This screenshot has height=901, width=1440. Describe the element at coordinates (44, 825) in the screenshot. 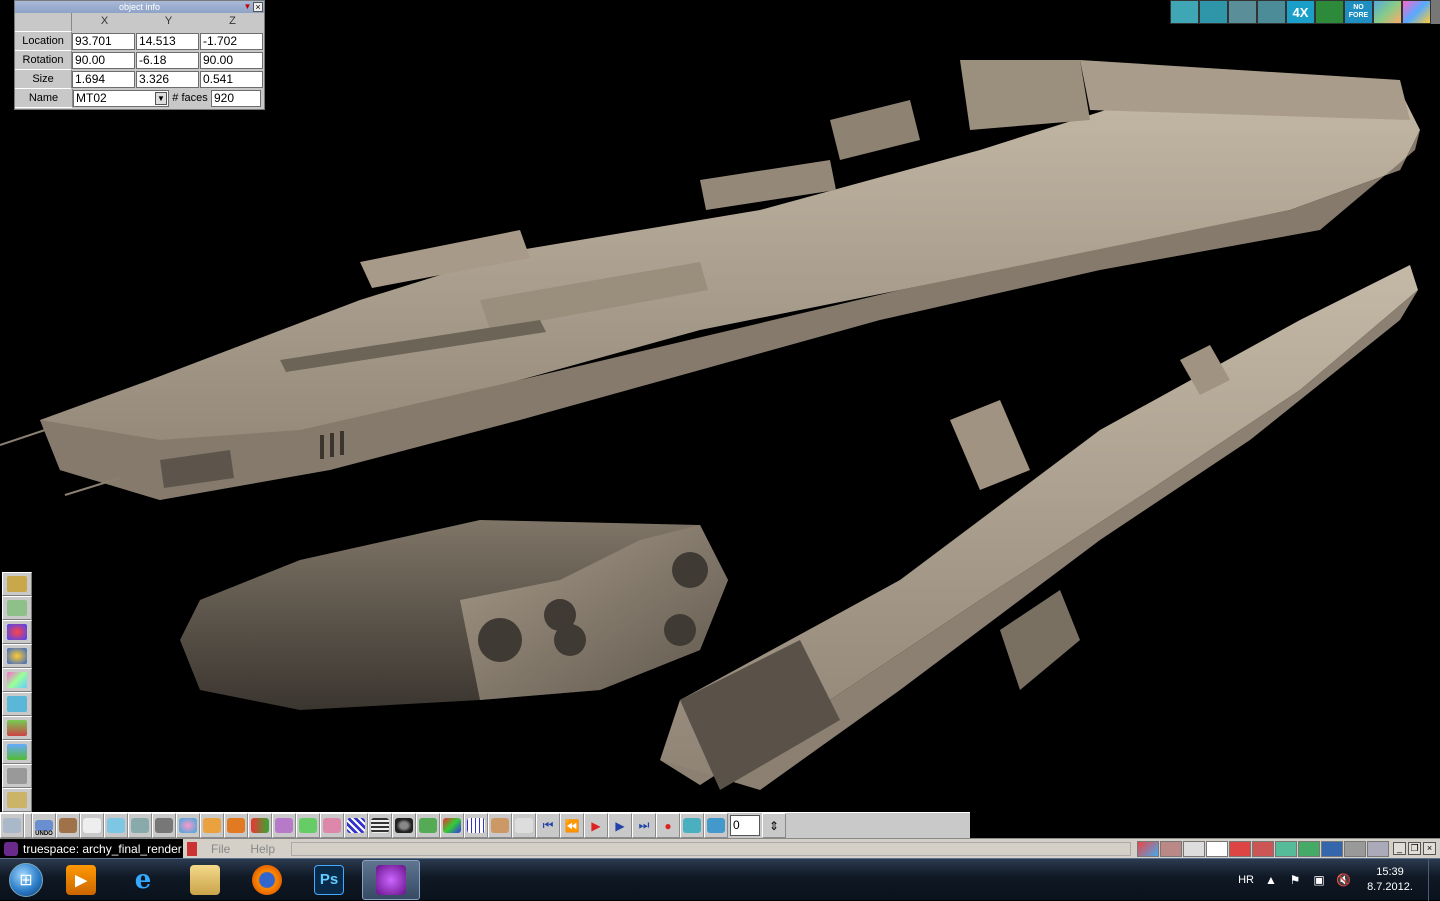

I see `undo-button: UNDO` at that location.